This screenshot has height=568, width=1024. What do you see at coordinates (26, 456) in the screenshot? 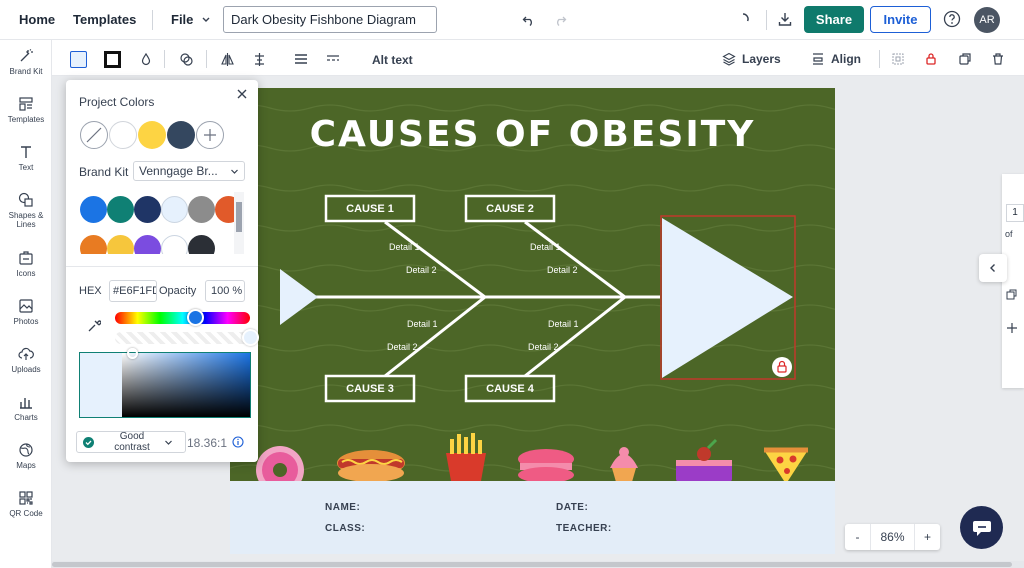
I see `sidebar-item-maps: Maps` at bounding box center [26, 456].